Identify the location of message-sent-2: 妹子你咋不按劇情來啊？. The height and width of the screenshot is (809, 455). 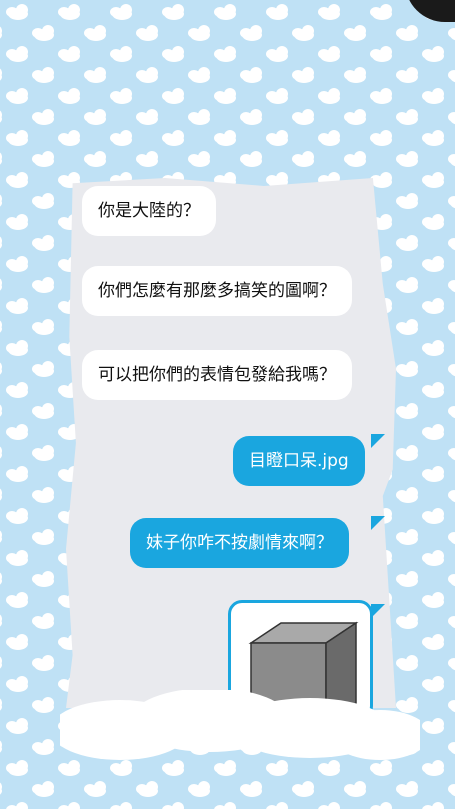
(239, 543).